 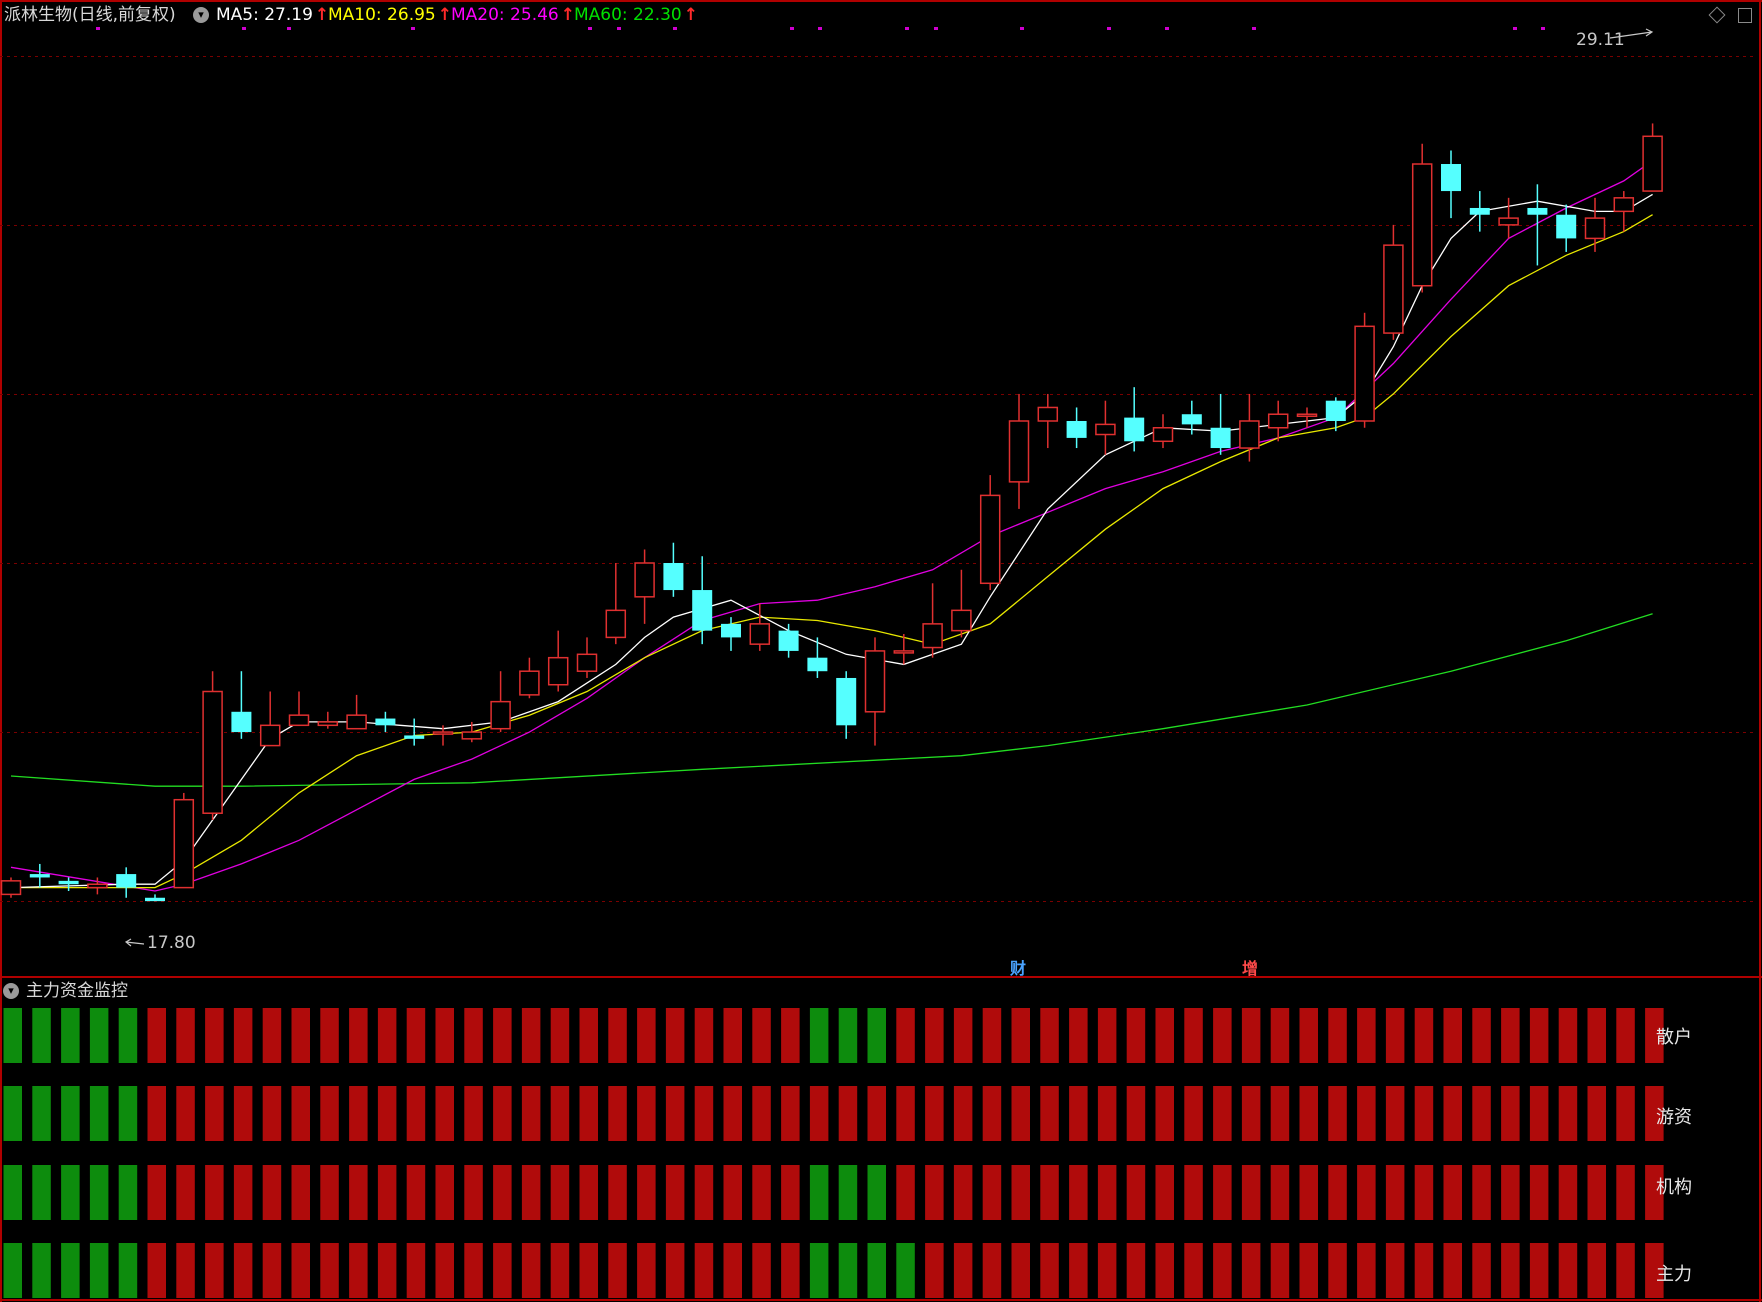 I want to click on event-tag-finance: 财, so click(x=1018, y=967).